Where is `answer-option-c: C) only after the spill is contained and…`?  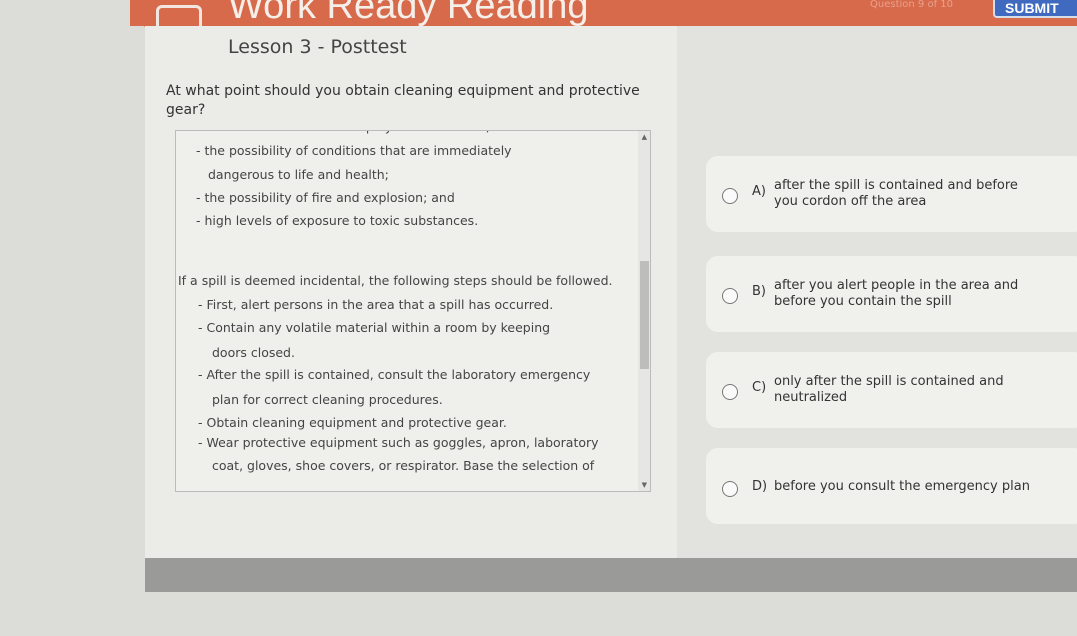 answer-option-c: C) only after the spill is contained and… is located at coordinates (891, 390).